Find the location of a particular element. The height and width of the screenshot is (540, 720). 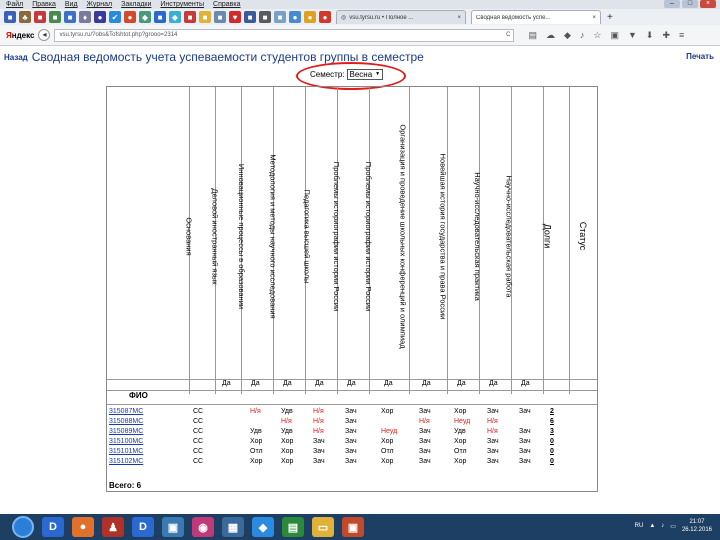

pocket-icon: ▼ is located at coordinates (632, 35).